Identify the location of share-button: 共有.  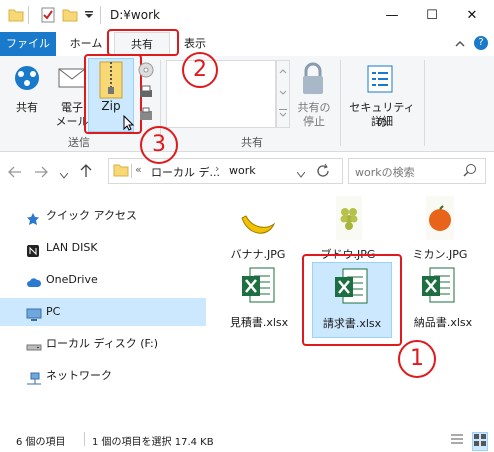
(27, 92).